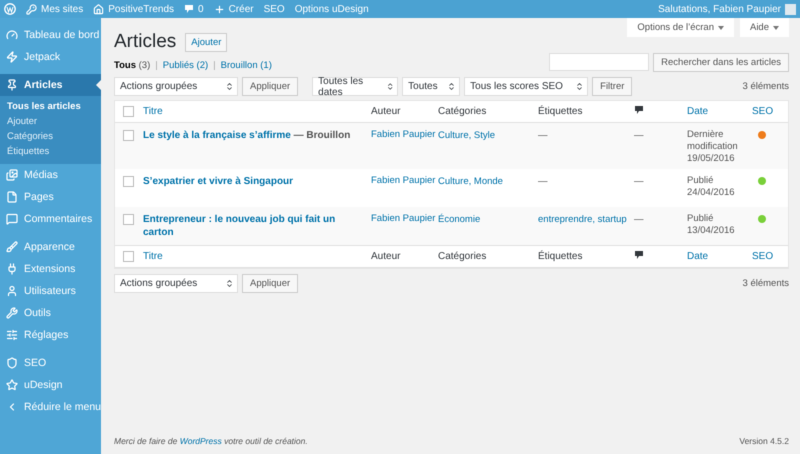 This screenshot has height=454, width=800. What do you see at coordinates (599, 62) in the screenshot?
I see `search-field` at bounding box center [599, 62].